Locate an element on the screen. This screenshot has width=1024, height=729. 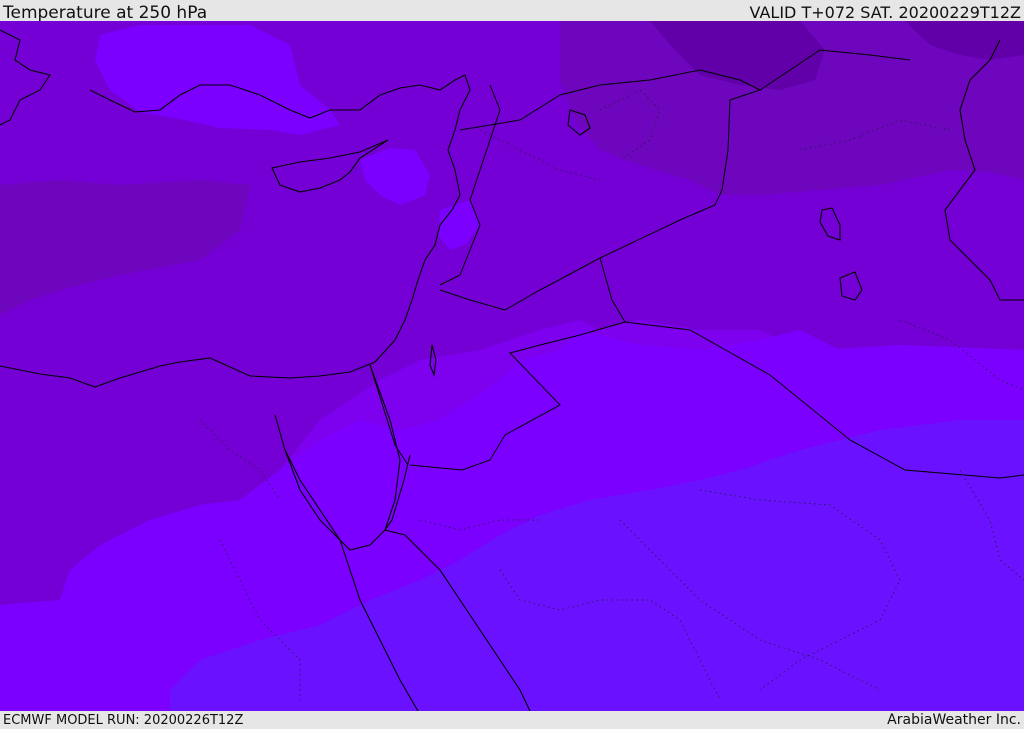
model-run-label: ECMWF MODEL RUN: 20200226T12Z is located at coordinates (123, 720).